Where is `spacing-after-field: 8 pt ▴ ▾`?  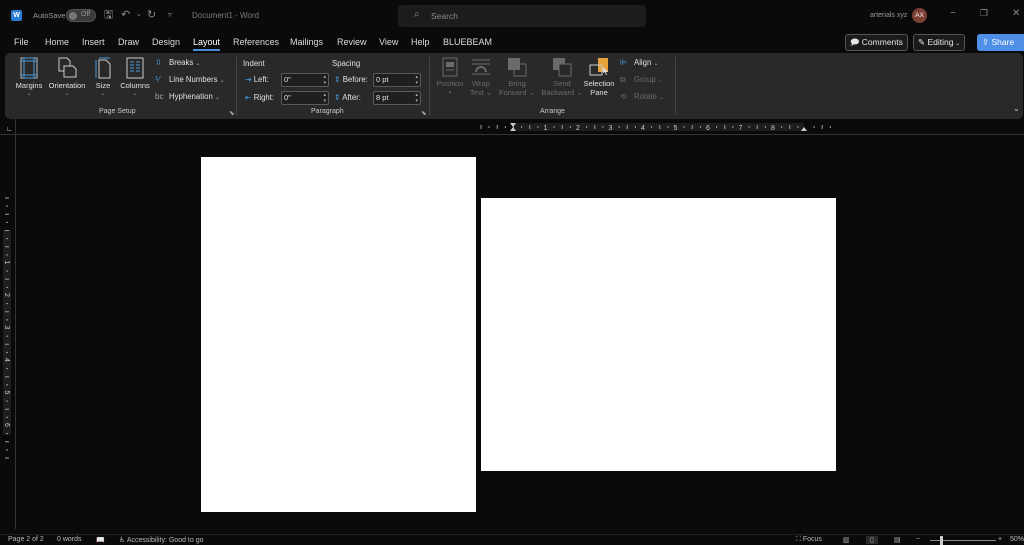
spacing-after-field: 8 pt ▴ ▾ is located at coordinates (397, 98).